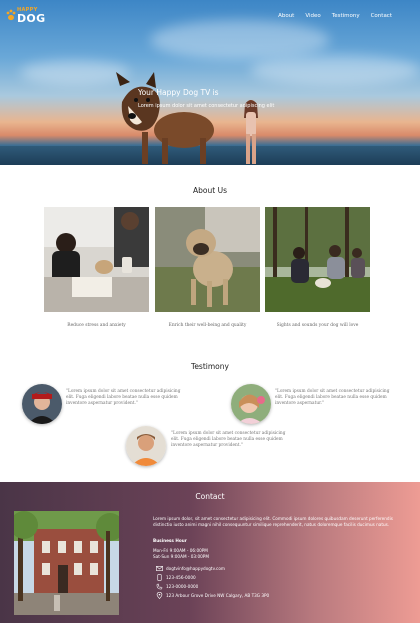  Describe the element at coordinates (159, 586) in the screenshot. I see `telephone-icon` at that location.